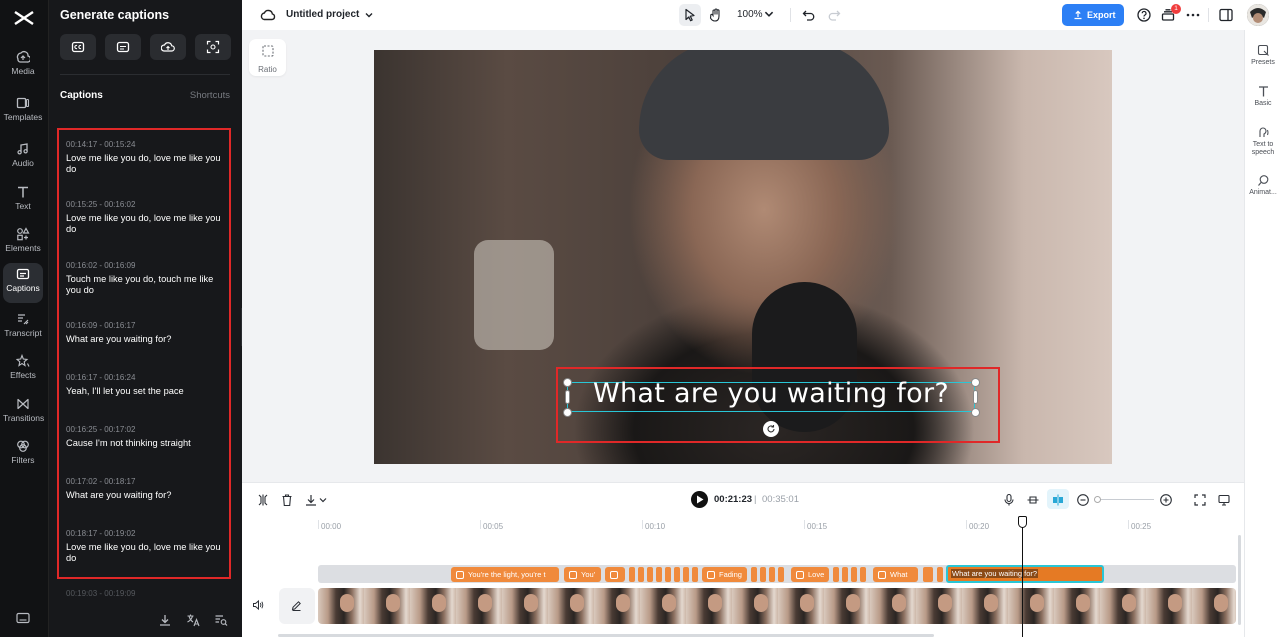  I want to click on sidebar-item-elements: Elements, so click(23, 242).